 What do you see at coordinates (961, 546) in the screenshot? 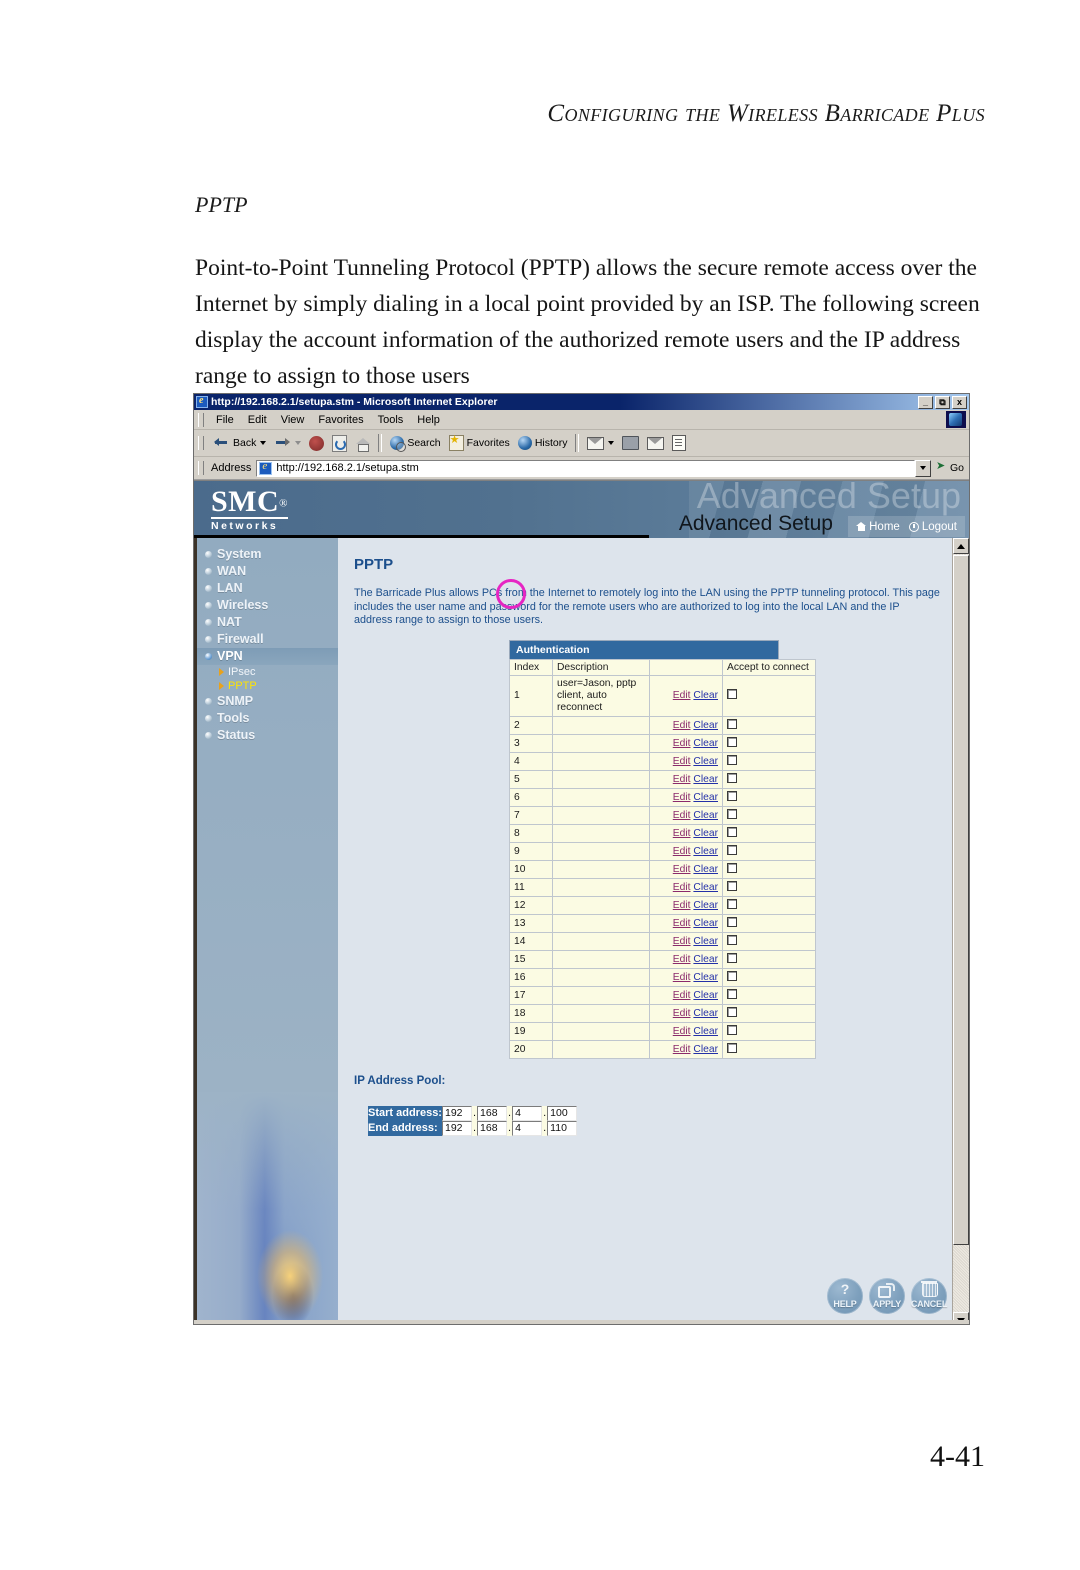
I see `scroll-up-button` at bounding box center [961, 546].